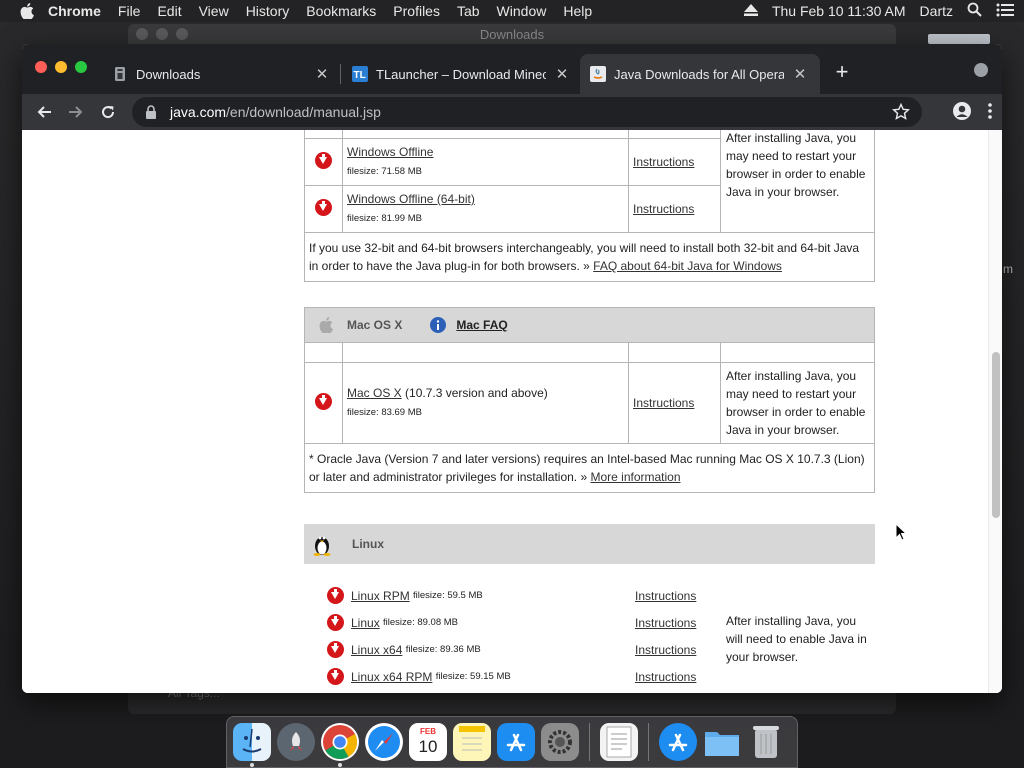 The image size is (1024, 768). What do you see at coordinates (380, 596) in the screenshot?
I see `linux-rpm-link: Linux RPM` at bounding box center [380, 596].